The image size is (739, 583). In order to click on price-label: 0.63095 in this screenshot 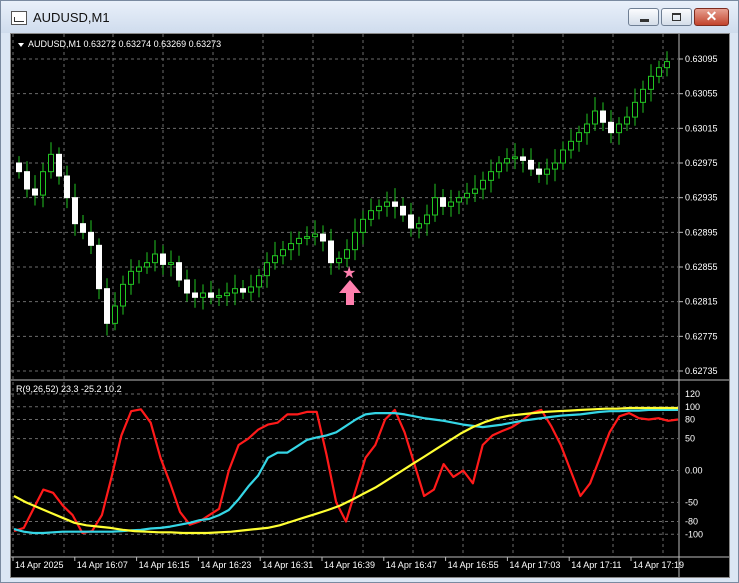, I will do `click(701, 59)`.